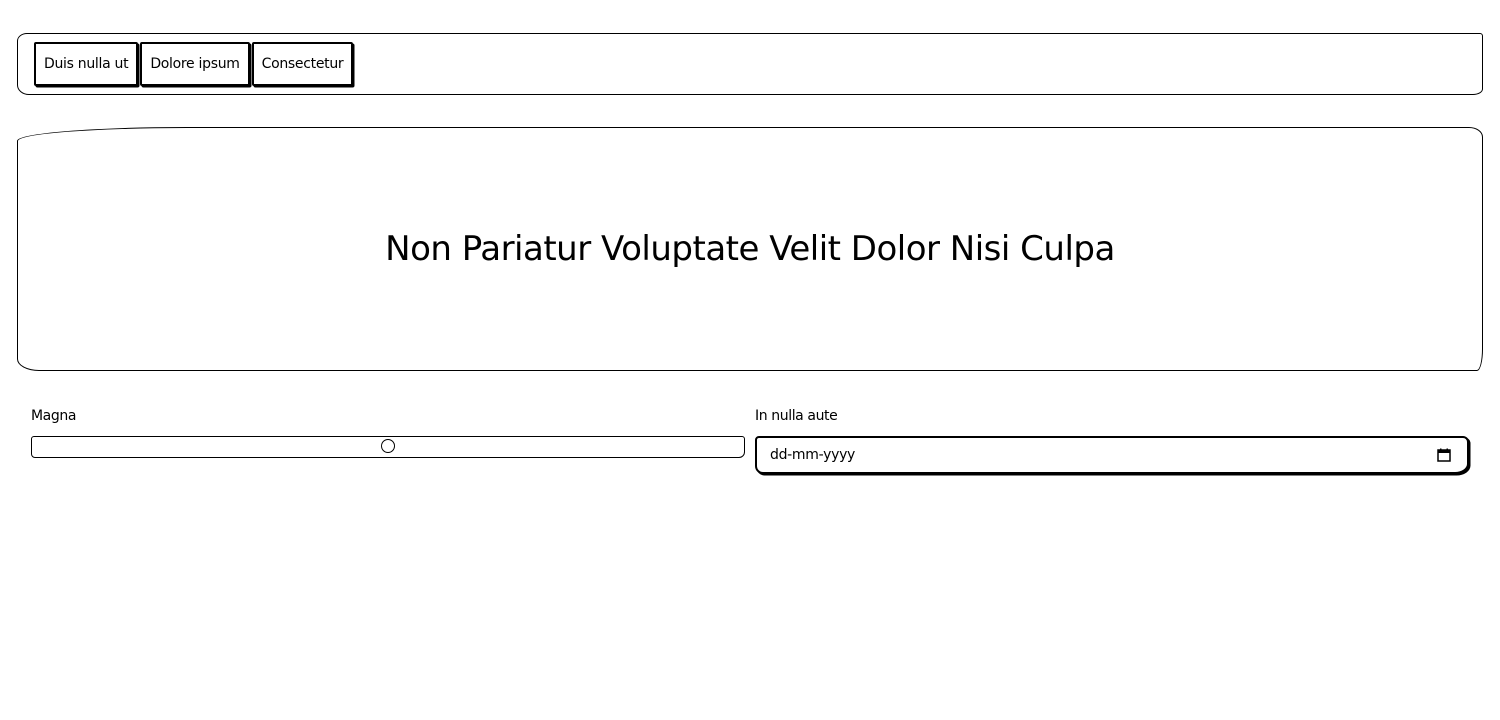  What do you see at coordinates (796, 416) in the screenshot?
I see `aute-label: In nulla aute` at bounding box center [796, 416].